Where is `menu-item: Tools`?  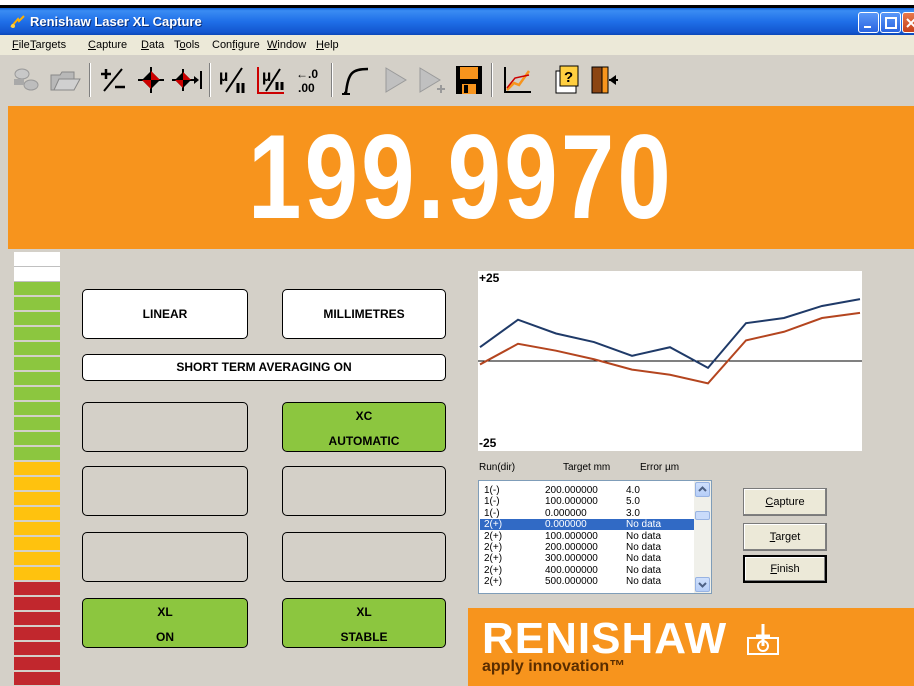
menu-item: Tools is located at coordinates (187, 45).